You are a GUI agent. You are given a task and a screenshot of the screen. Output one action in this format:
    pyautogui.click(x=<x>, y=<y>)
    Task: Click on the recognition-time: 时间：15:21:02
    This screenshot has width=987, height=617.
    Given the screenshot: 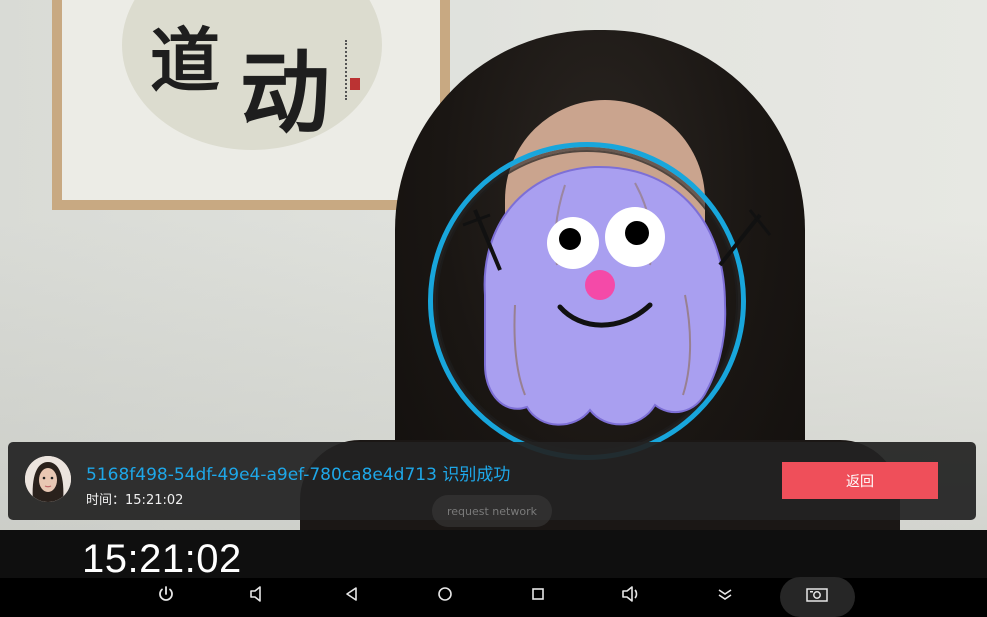 What is the action you would take?
    pyautogui.click(x=134, y=498)
    